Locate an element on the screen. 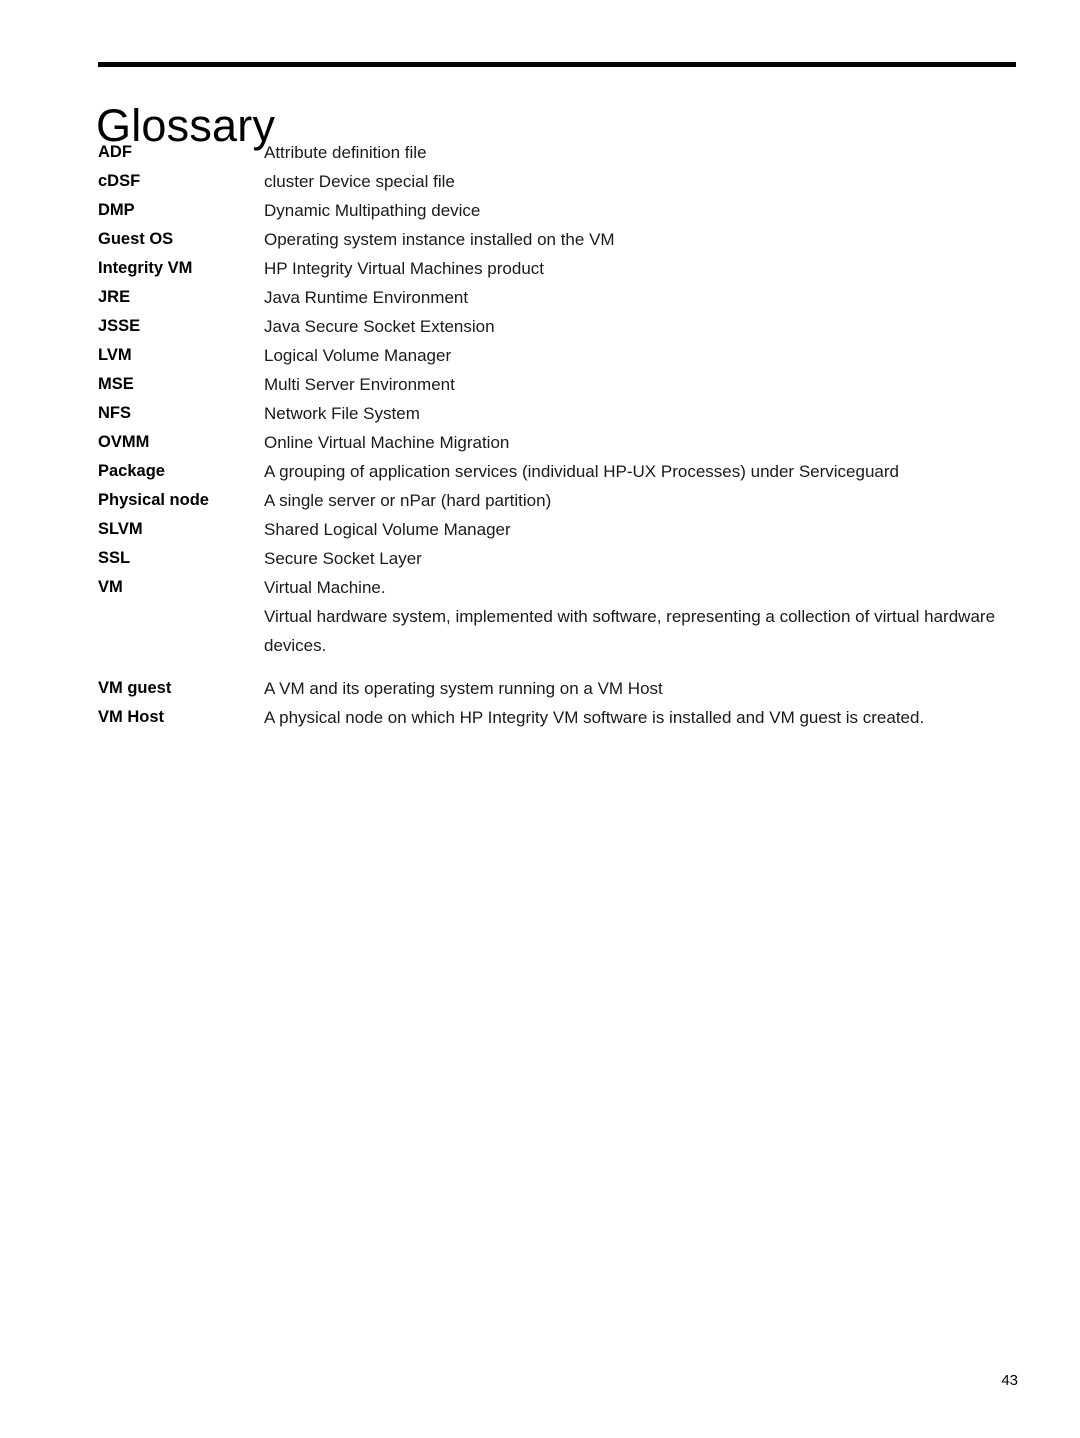  glossary-term: cDSF is located at coordinates (119, 181).